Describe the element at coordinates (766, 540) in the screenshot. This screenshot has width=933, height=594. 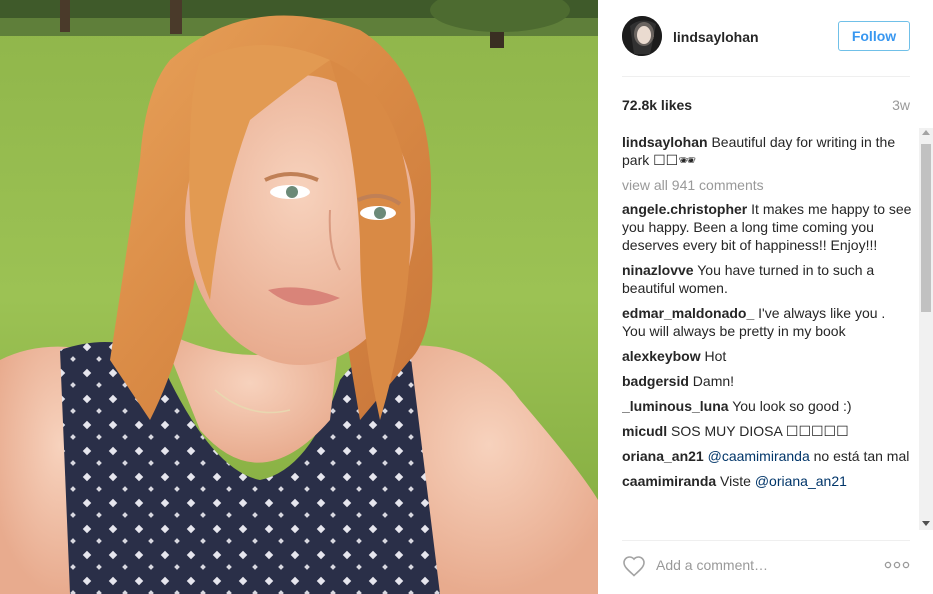
I see `footer-divider` at that location.